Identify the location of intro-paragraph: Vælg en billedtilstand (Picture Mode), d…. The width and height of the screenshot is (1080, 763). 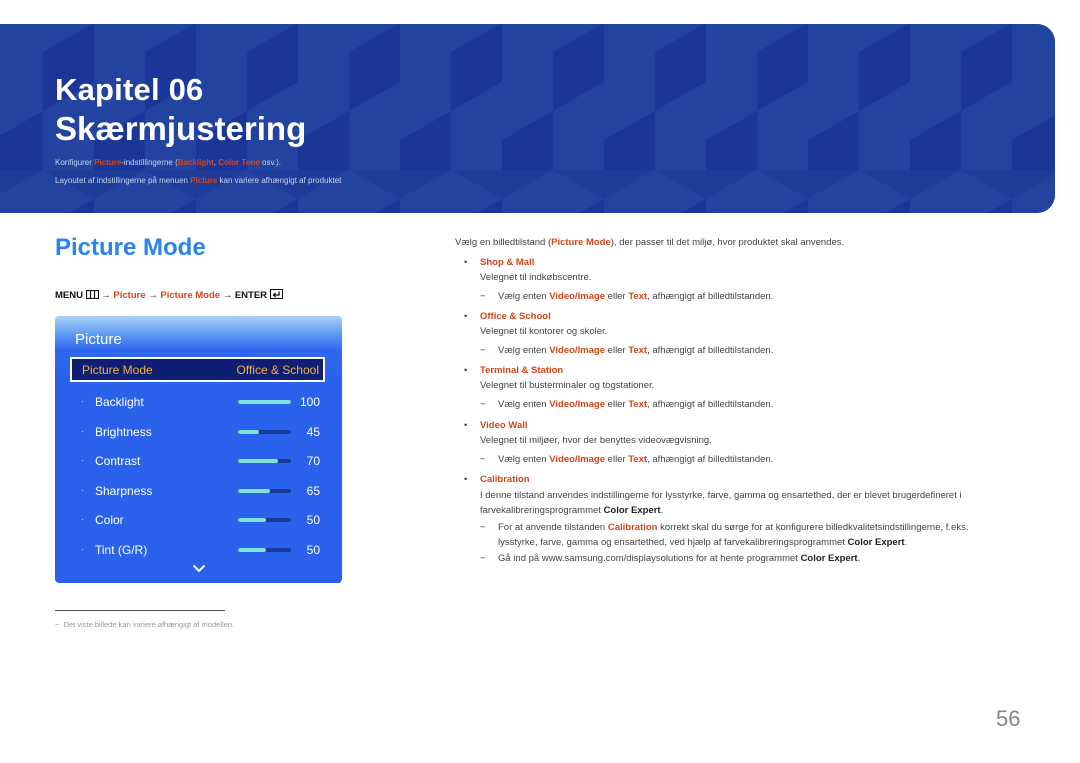
(649, 242).